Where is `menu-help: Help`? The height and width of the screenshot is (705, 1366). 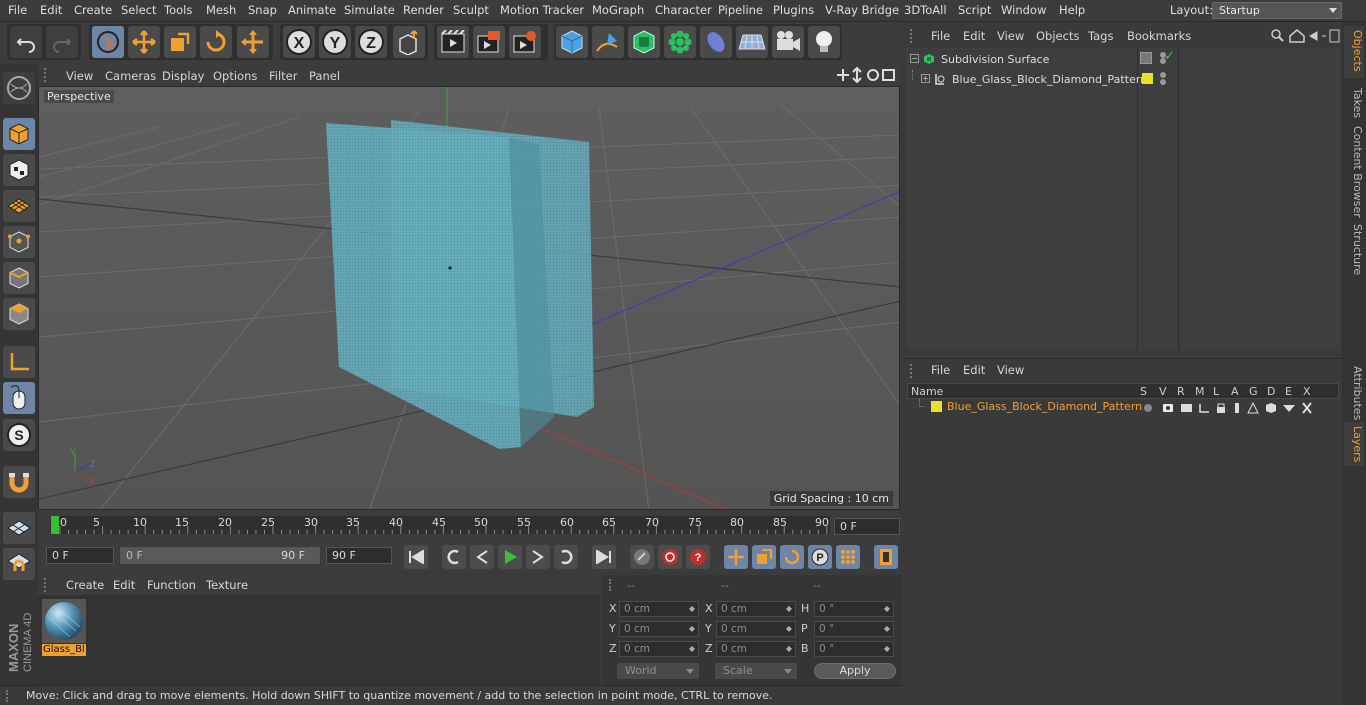
menu-help: Help is located at coordinates (1072, 10).